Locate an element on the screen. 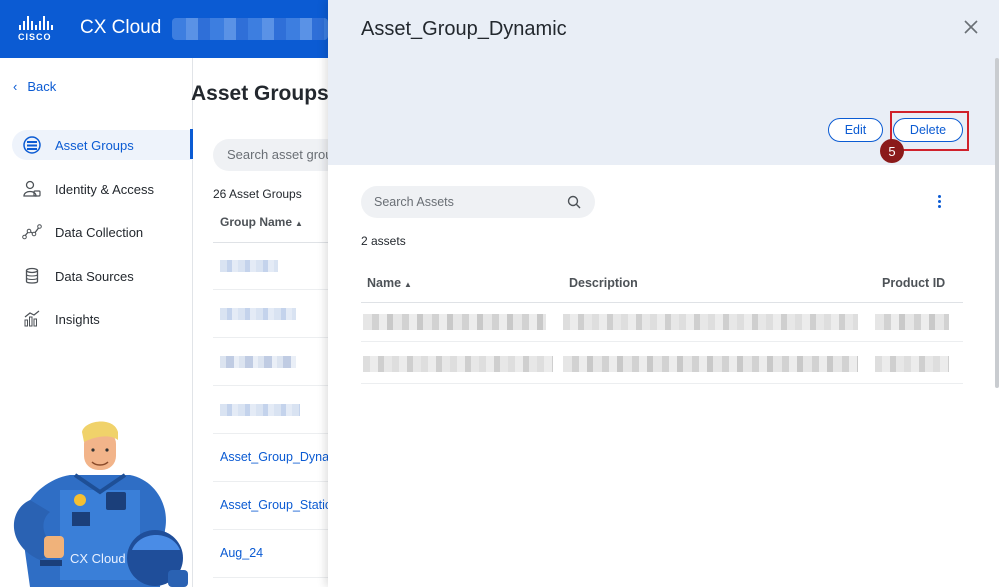 This screenshot has height=587, width=999. table-row: Asset_Group_Static is located at coordinates (272, 506).